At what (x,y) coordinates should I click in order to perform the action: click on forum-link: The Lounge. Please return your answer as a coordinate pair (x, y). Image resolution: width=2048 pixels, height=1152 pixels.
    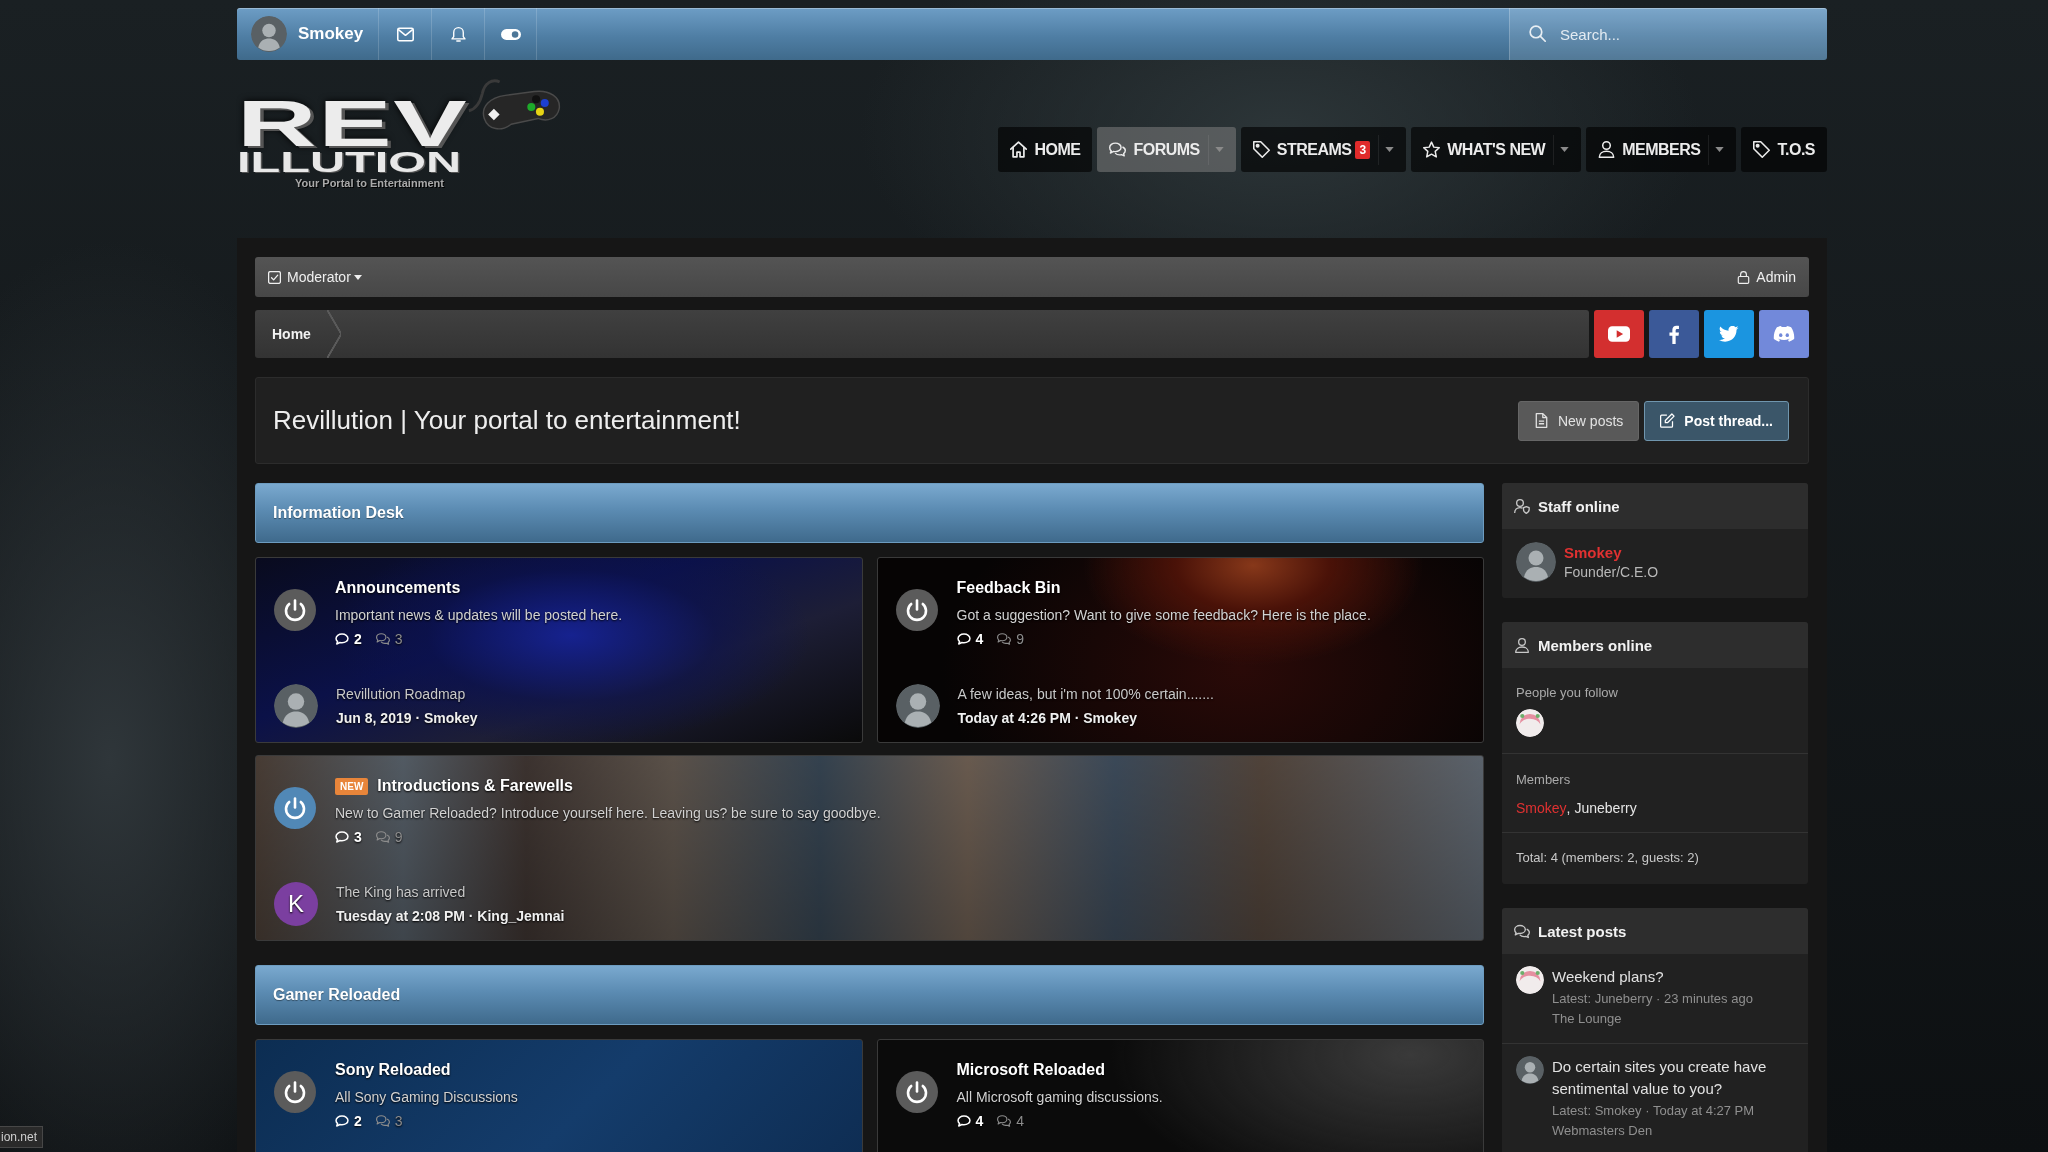
    Looking at the image, I should click on (1587, 1019).